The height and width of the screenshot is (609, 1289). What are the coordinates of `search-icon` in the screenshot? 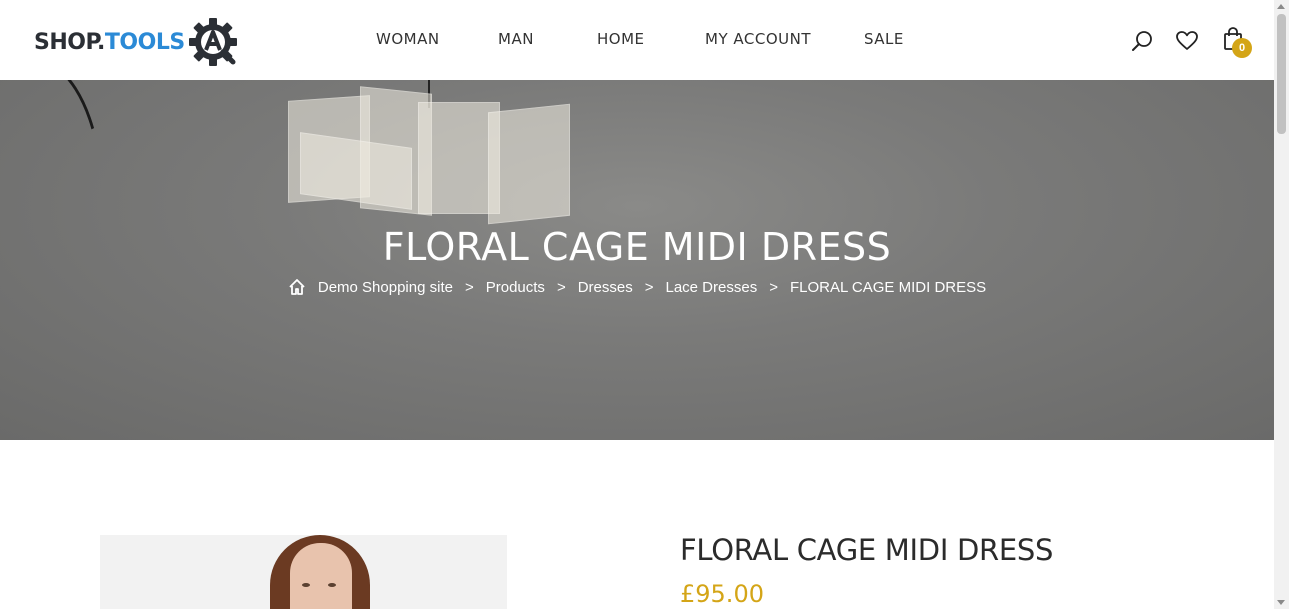 It's located at (1142, 41).